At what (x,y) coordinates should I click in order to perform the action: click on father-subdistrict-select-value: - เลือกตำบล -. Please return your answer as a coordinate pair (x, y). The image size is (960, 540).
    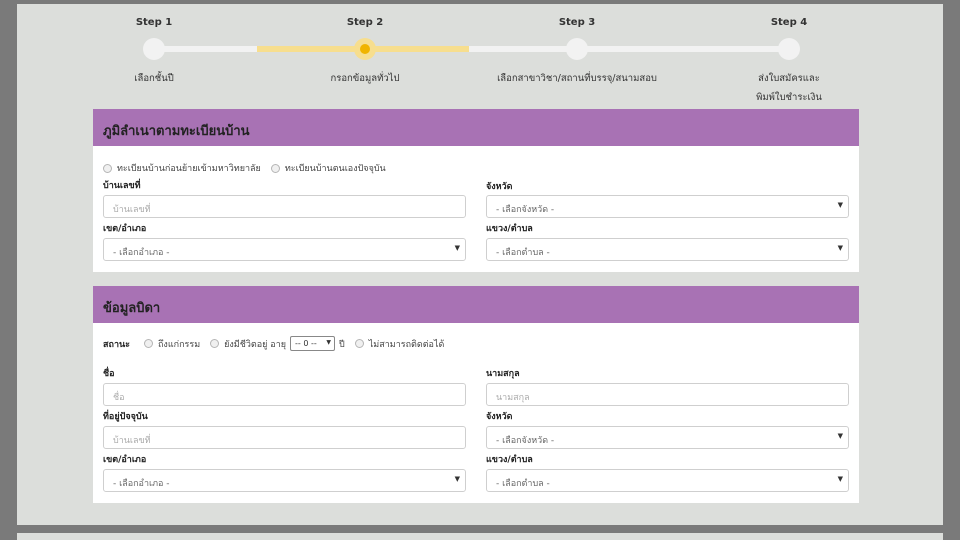
    Looking at the image, I should click on (523, 484).